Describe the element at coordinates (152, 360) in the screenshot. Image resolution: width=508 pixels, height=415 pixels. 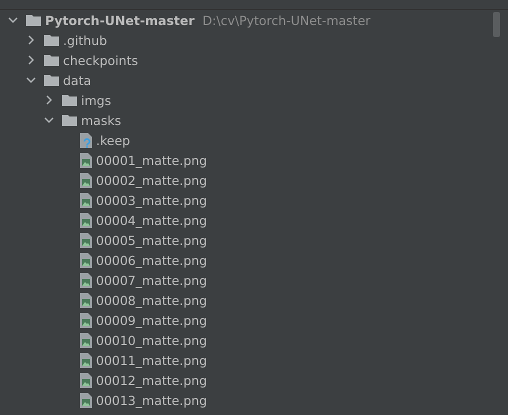
I see `file-name: 00011_matte.png` at that location.